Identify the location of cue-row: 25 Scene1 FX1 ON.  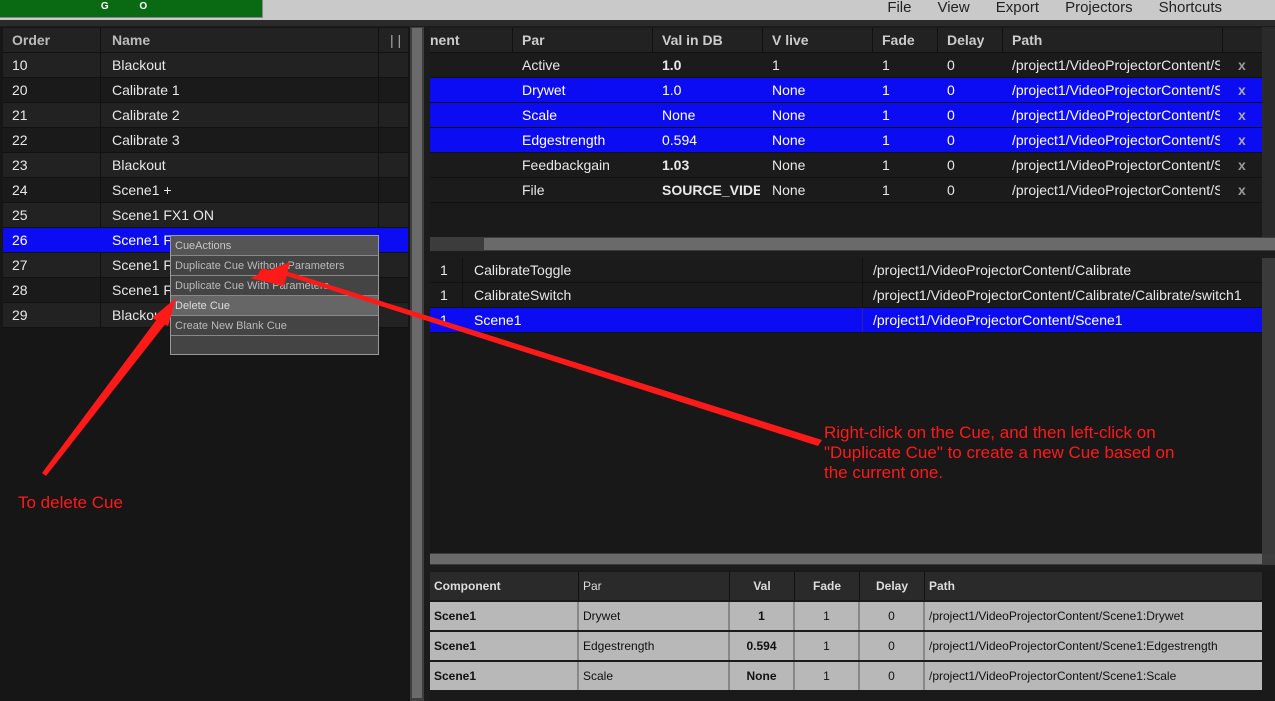
(205, 215).